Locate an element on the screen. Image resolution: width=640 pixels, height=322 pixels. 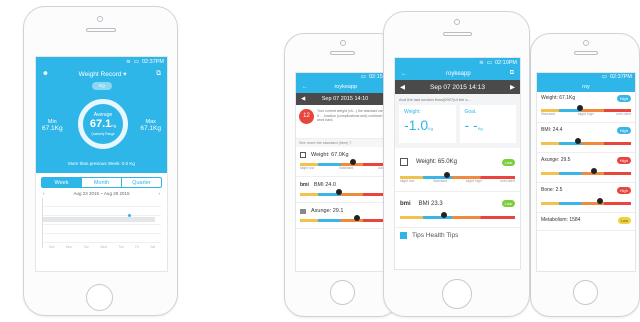
compare-text: More than previous Week: 0.0 Kg is located at coordinates (101, 163).